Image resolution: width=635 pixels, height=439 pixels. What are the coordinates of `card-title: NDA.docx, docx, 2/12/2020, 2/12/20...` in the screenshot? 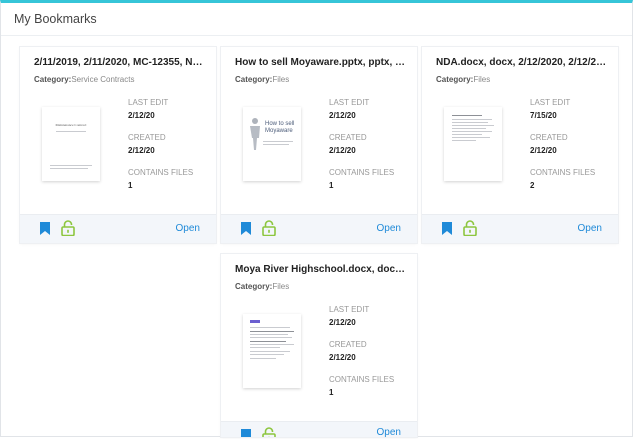 It's located at (522, 62).